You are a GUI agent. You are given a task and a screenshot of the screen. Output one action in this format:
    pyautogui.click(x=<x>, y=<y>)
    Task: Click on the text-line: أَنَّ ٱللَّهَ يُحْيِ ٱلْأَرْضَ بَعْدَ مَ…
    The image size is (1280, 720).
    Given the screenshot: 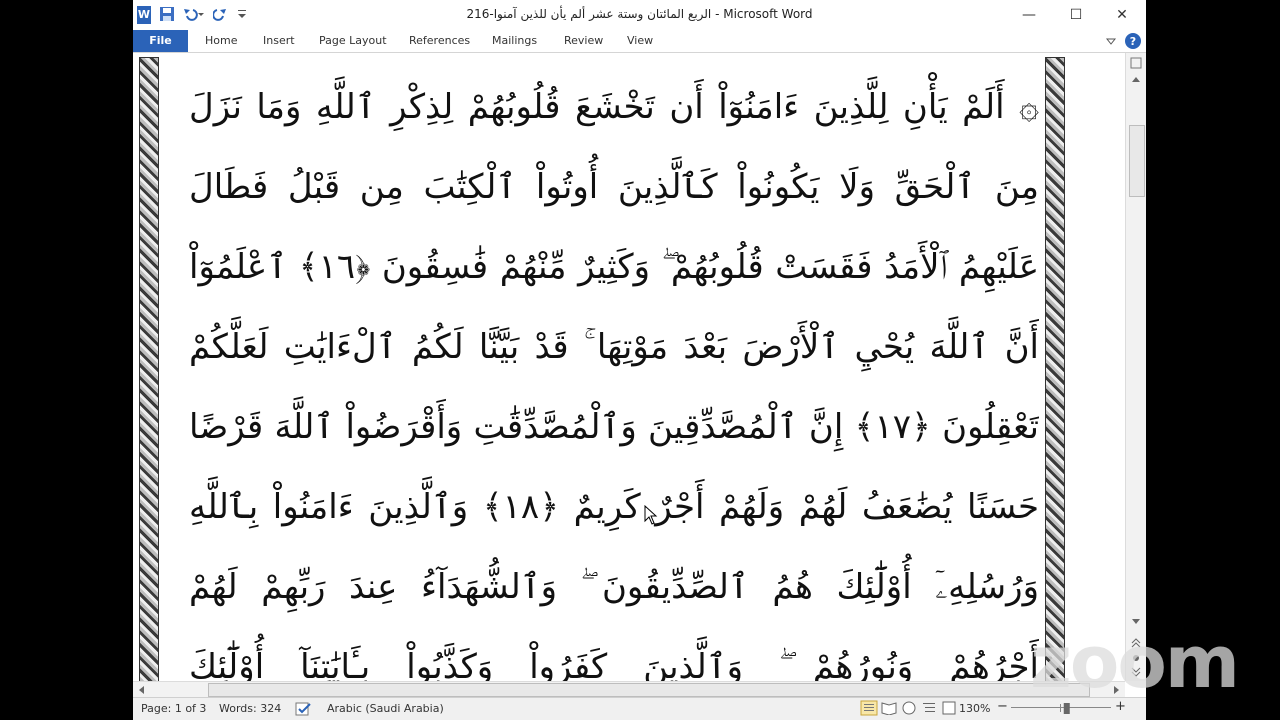 What is the action you would take?
    pyautogui.click(x=614, y=347)
    